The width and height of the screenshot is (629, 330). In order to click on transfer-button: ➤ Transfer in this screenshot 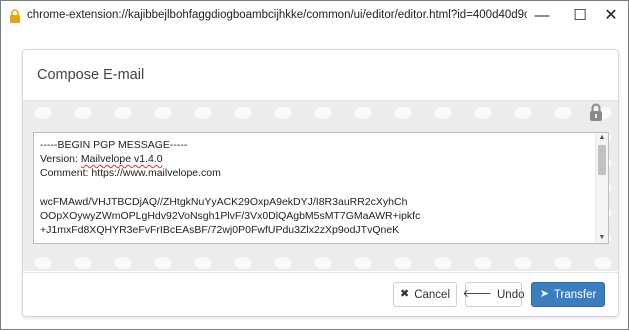, I will do `click(568, 294)`.